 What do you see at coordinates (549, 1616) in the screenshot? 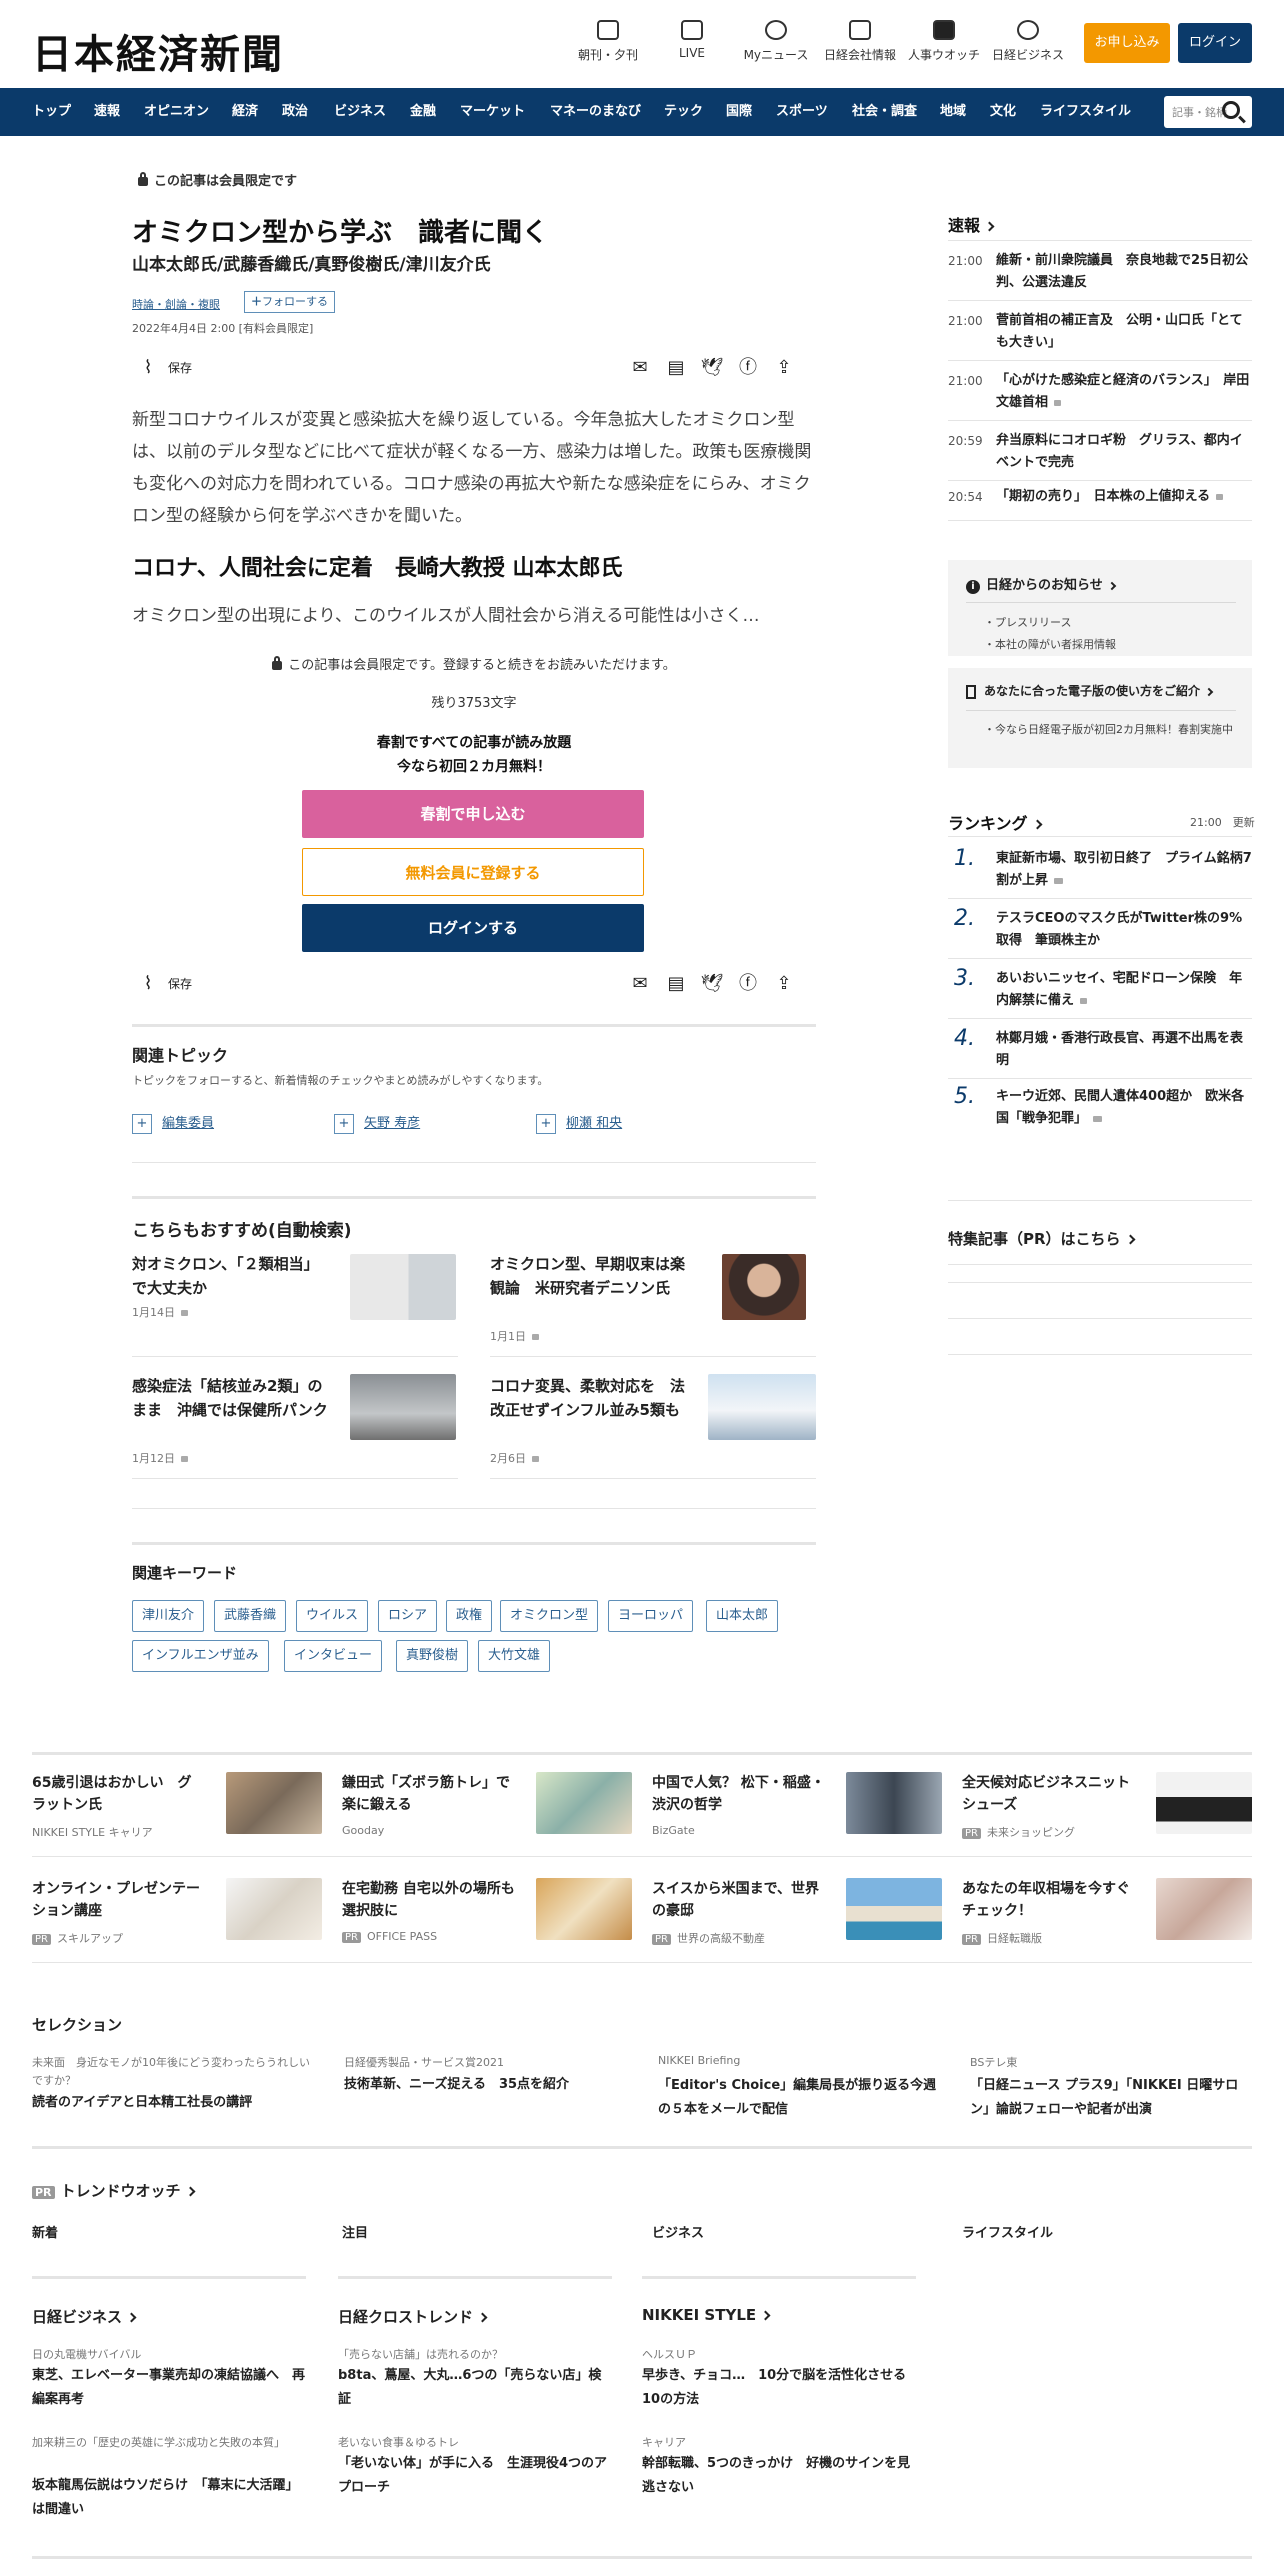
I see `keyword-tag: オミクロン型` at bounding box center [549, 1616].